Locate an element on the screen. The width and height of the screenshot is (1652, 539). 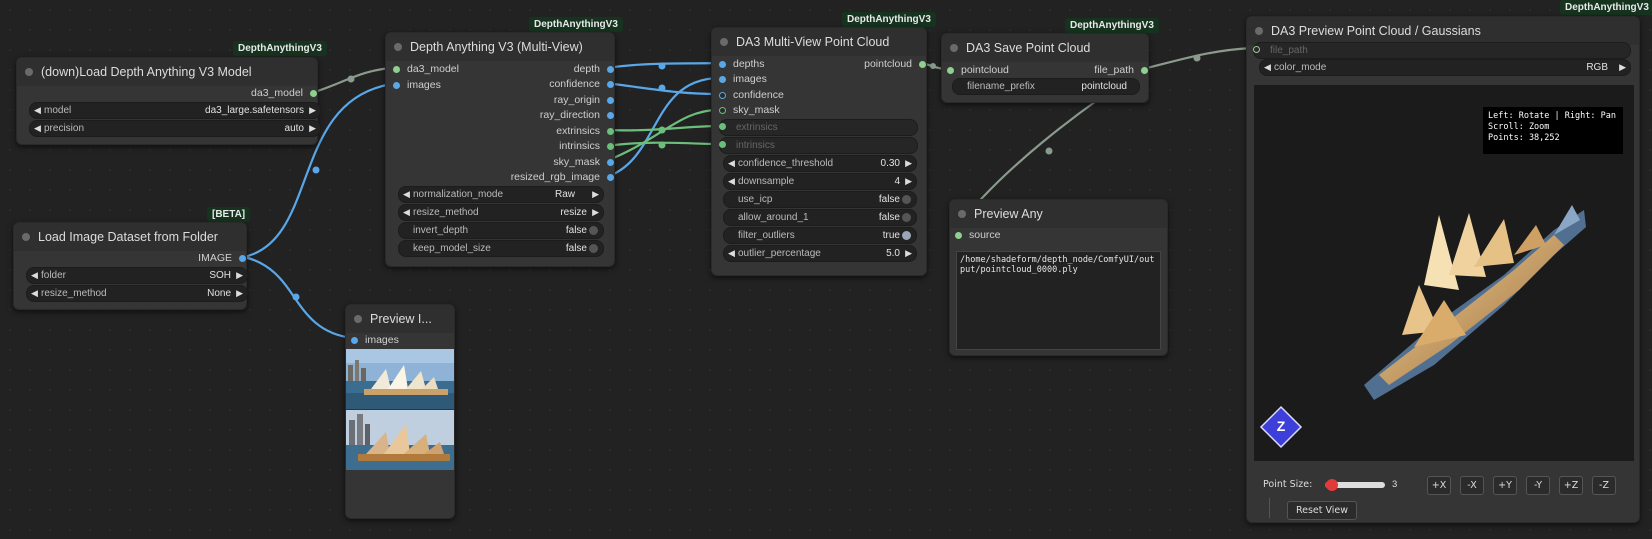
output-da3-model: da3_model is located at coordinates (284, 93).